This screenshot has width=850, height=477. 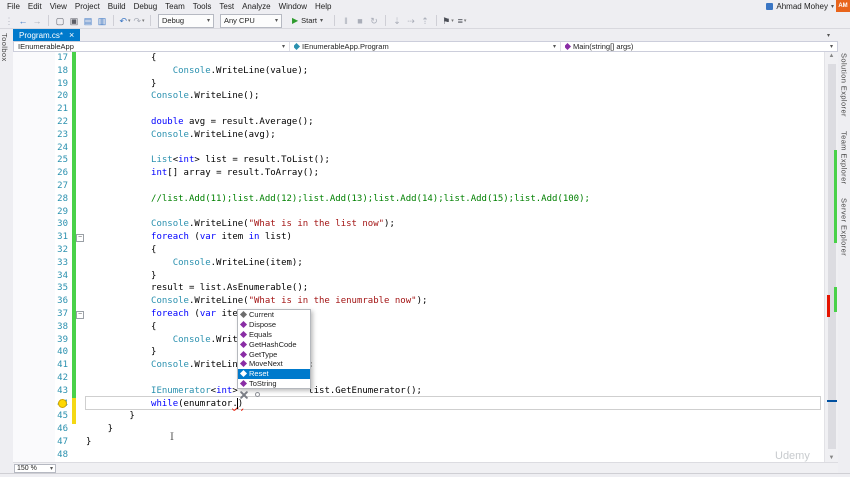 What do you see at coordinates (23, 21) in the screenshot?
I see `navigate-backward-icon: ←` at bounding box center [23, 21].